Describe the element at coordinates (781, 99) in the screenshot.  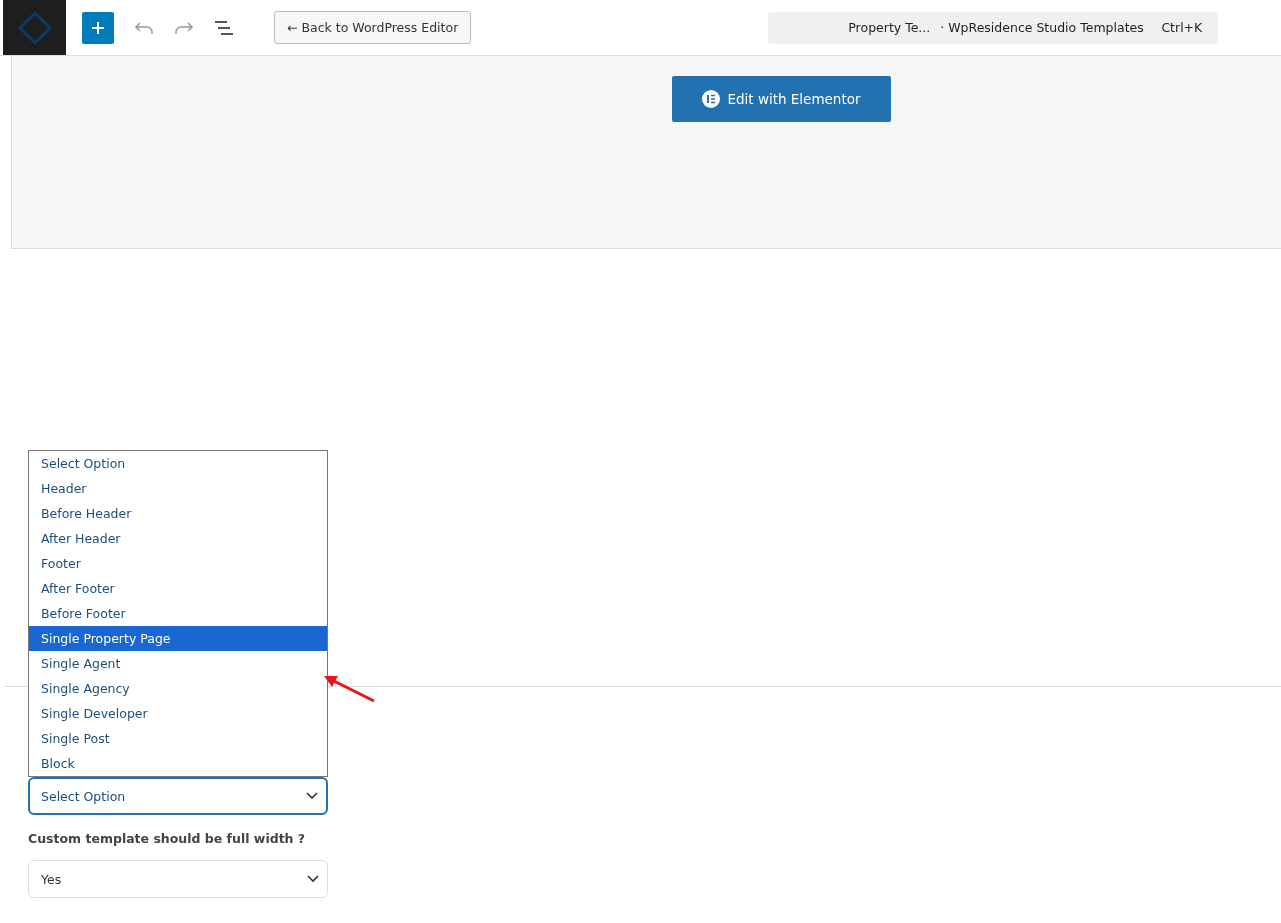
I see `edit-with-elementor-button: Edit with Elementor` at that location.